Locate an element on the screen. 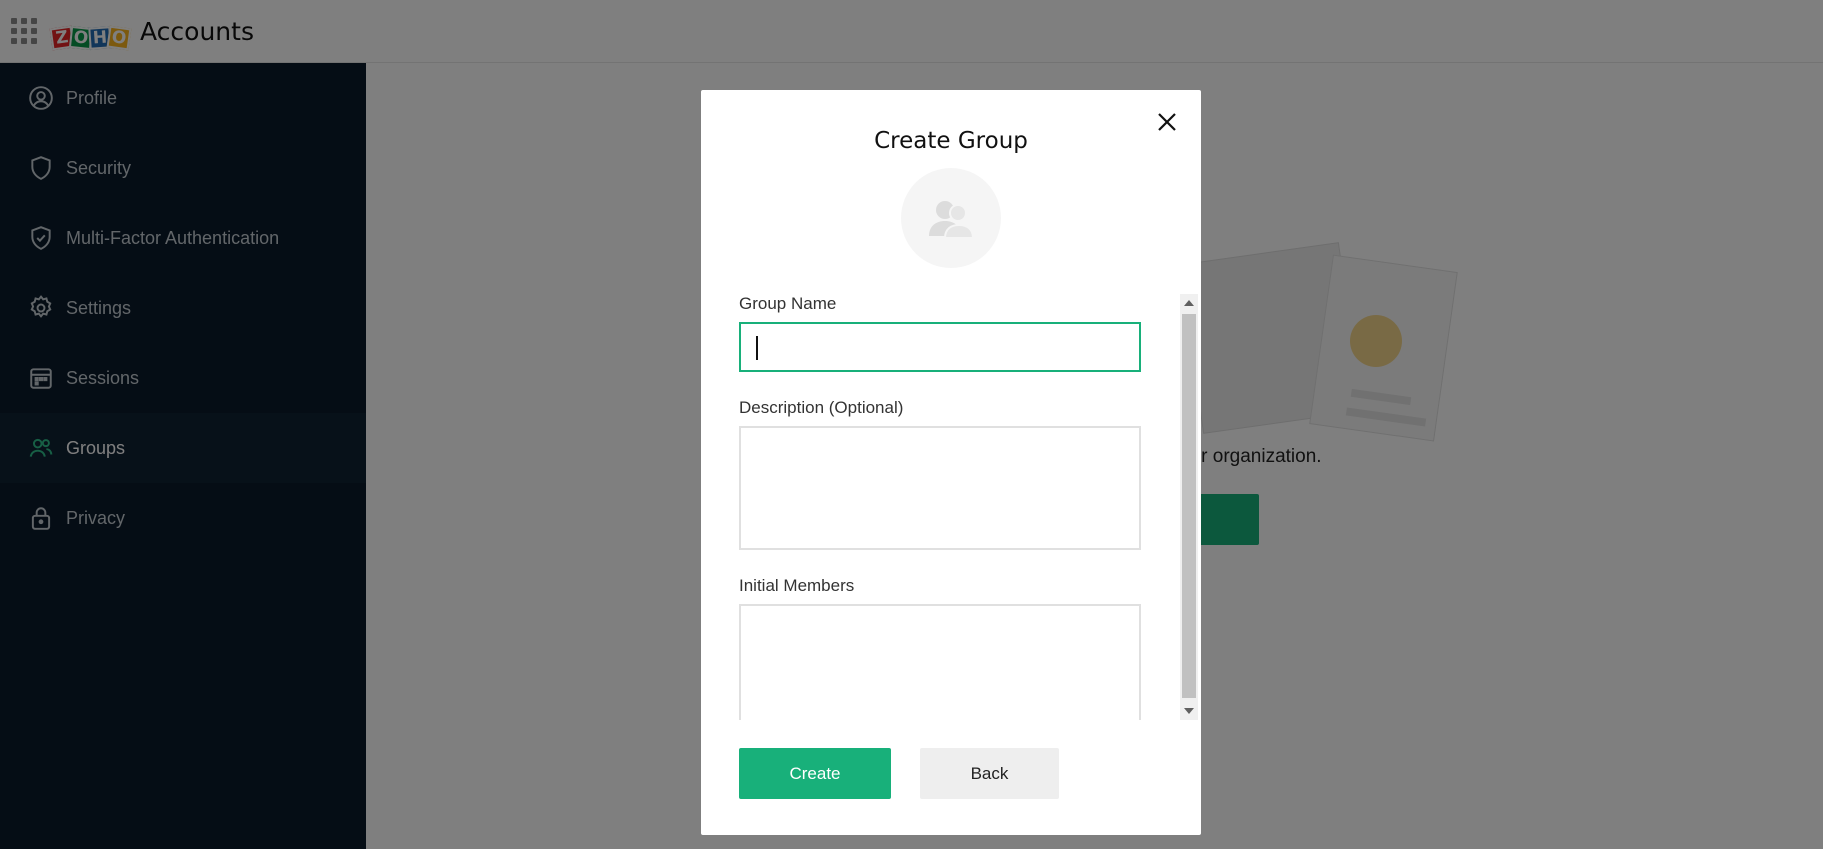 The image size is (1823, 849). dialog-title: Create Group is located at coordinates (951, 141).